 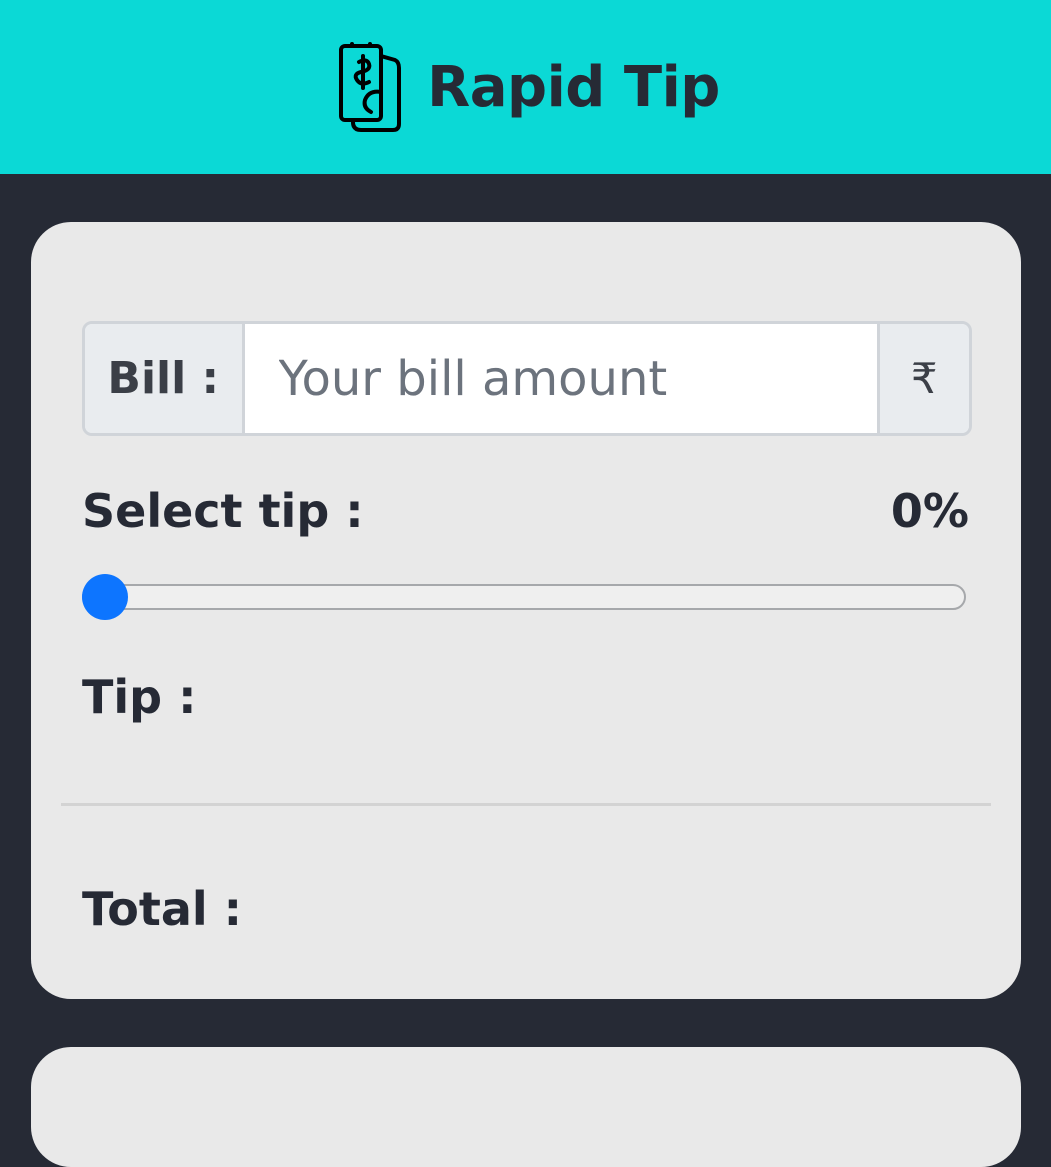 I want to click on money-hand-icon, so click(x=370, y=87).